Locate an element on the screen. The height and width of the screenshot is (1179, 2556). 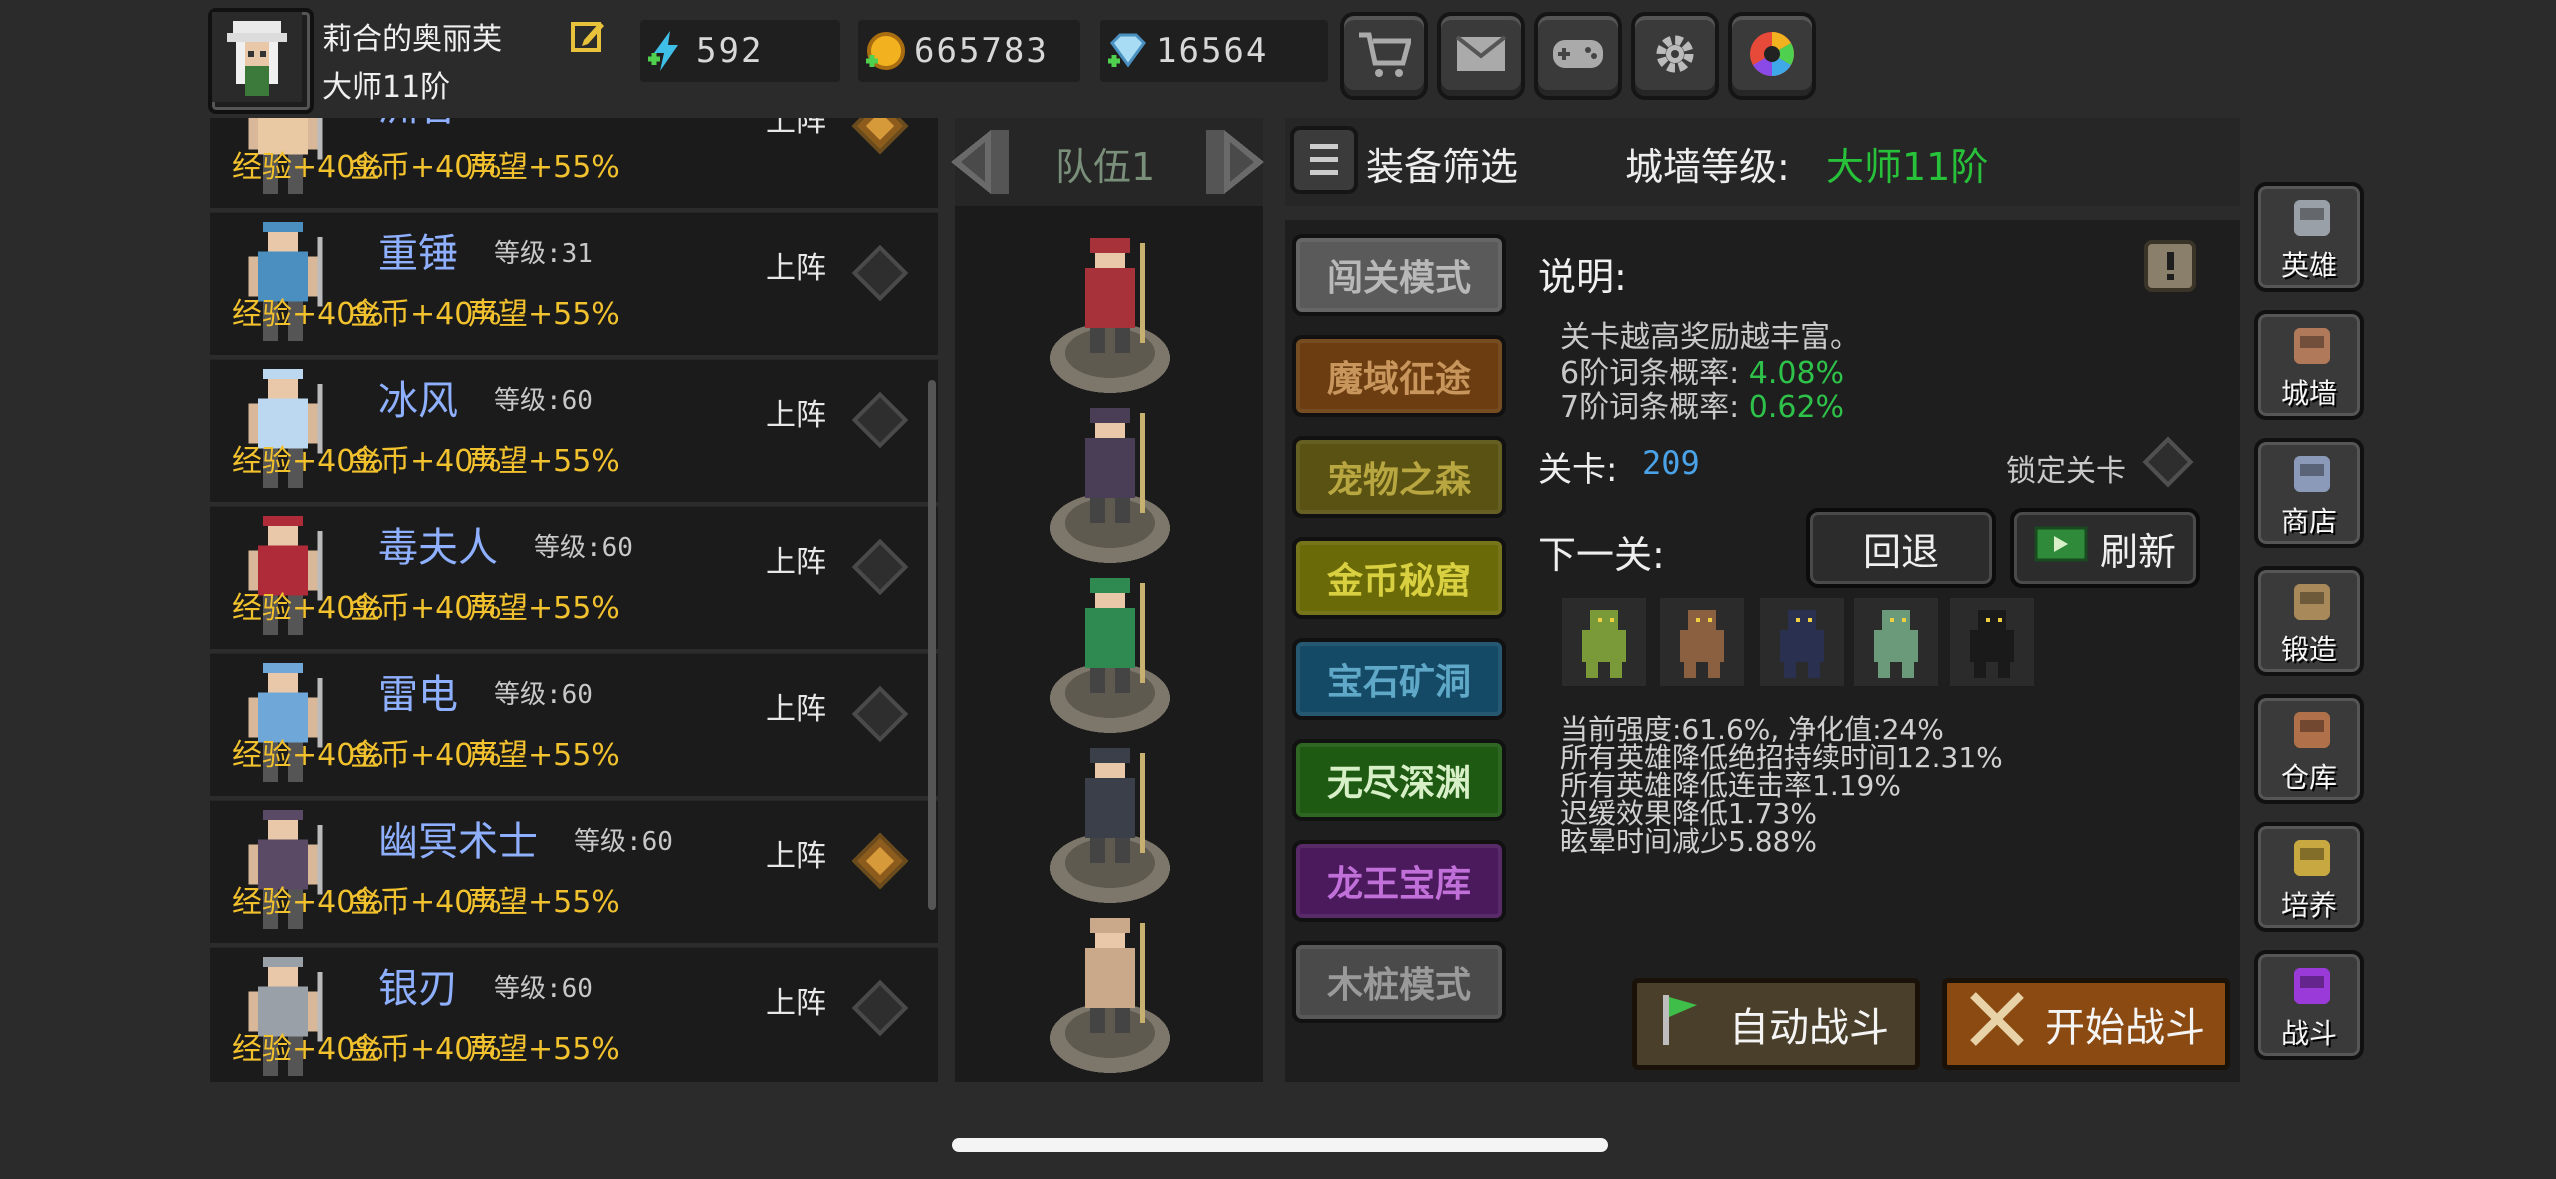
minotaur-enemy-icon is located at coordinates (1702, 642).